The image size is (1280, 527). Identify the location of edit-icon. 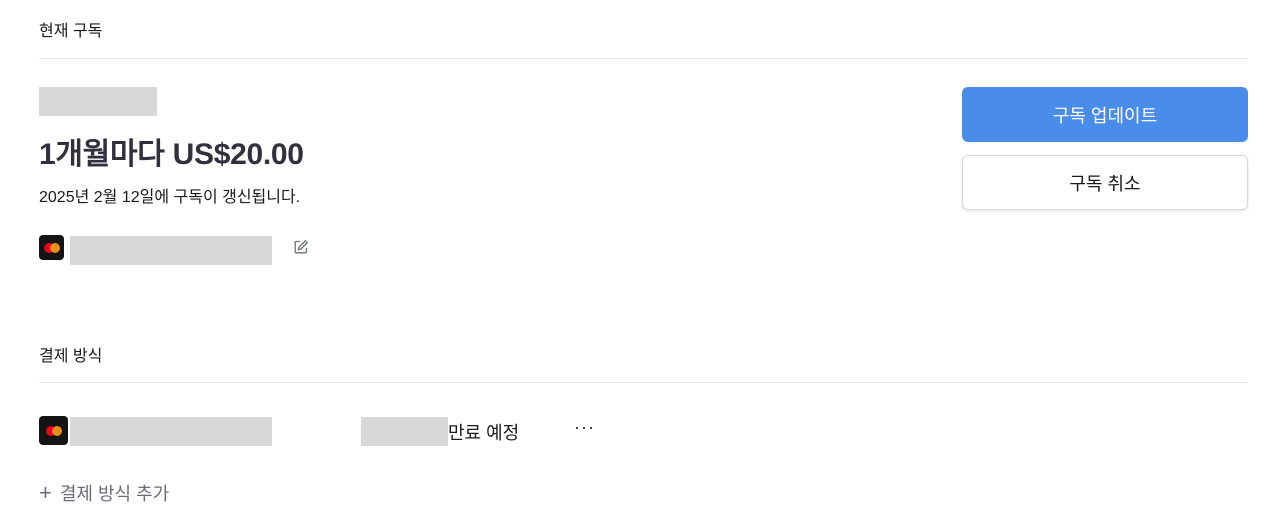
(301, 247).